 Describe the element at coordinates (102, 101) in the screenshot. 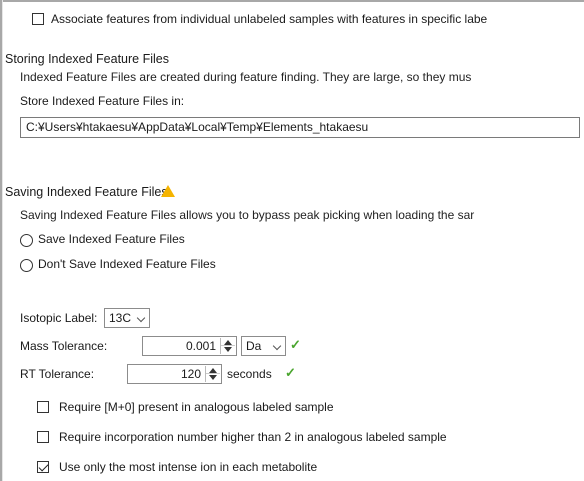

I see `store-location-label: Store Indexed Feature Files in:` at that location.